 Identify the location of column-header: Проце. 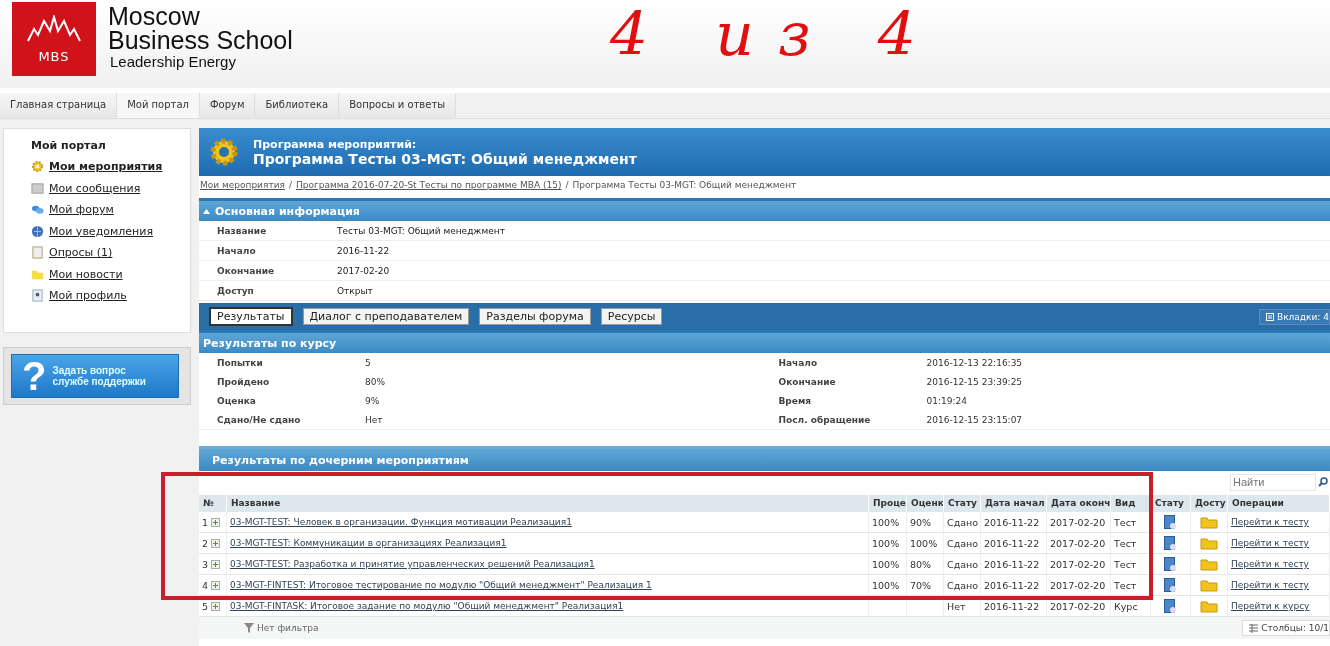
(888, 503).